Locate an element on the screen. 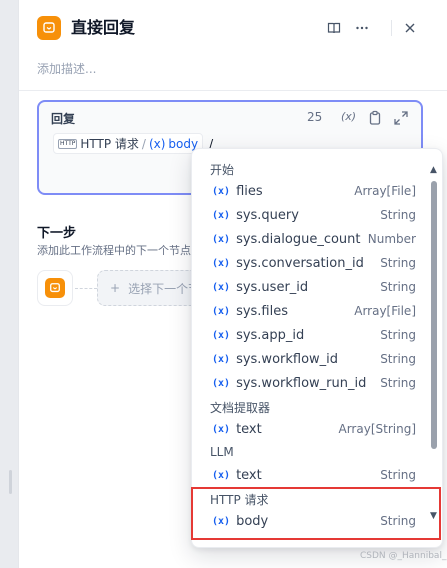 This screenshot has height=568, width=447. next-step-title: 下一步 is located at coordinates (57, 233).